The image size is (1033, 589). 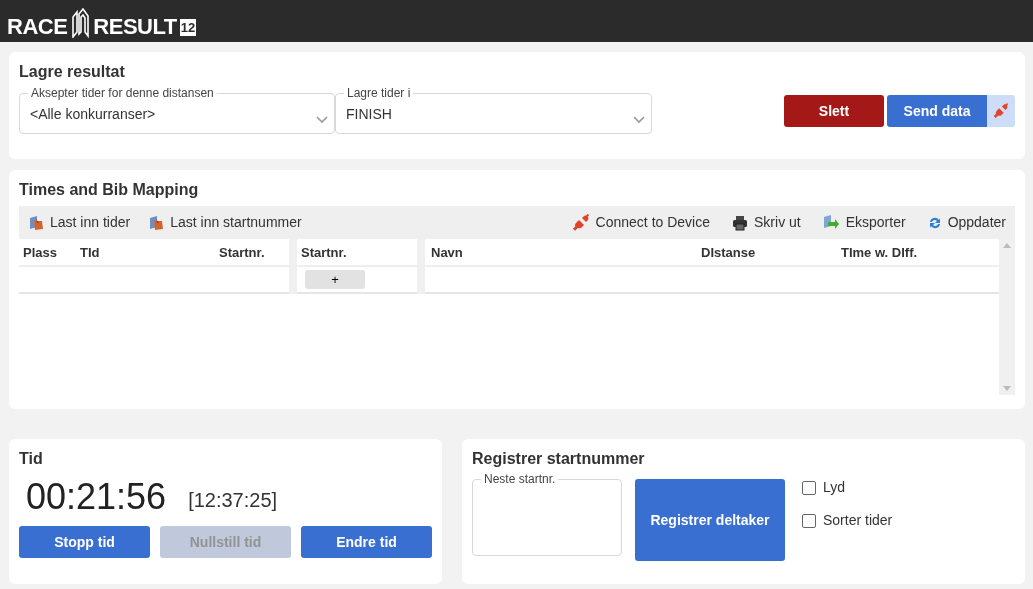 I want to click on delete-button: Slett, so click(x=834, y=111).